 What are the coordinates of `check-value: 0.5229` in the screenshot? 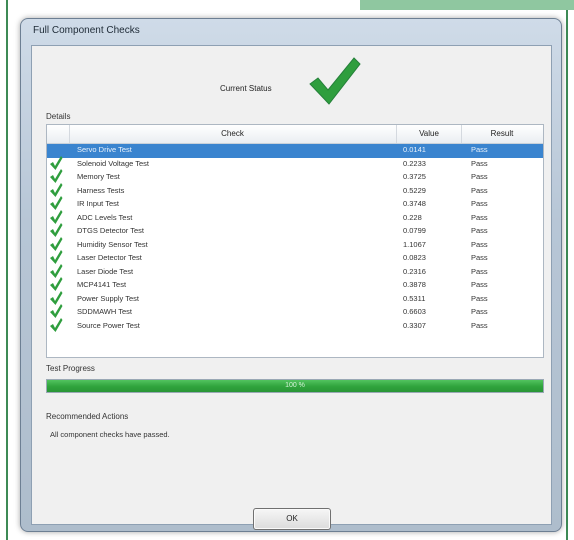 It's located at (414, 190).